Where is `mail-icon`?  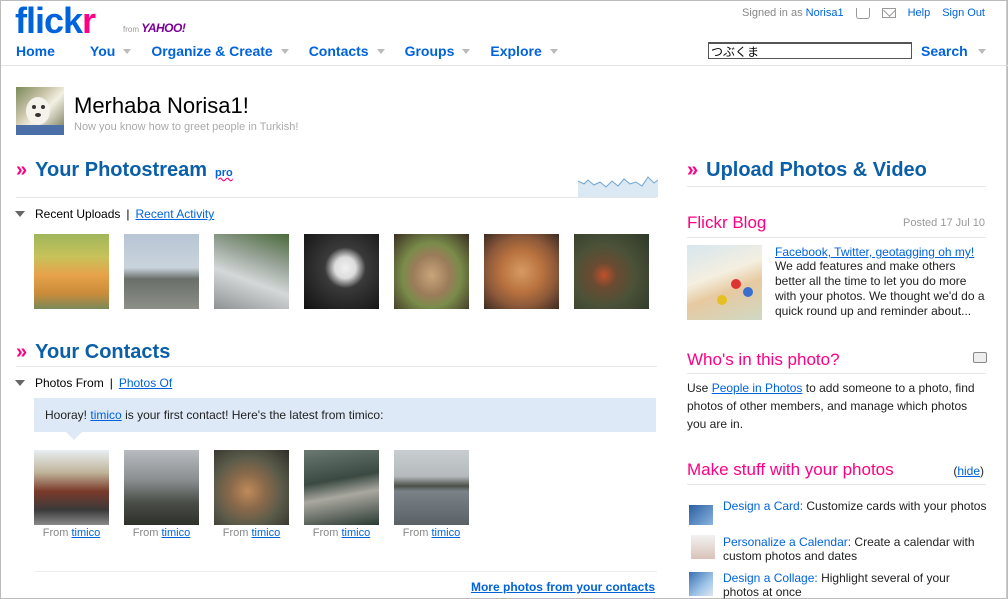
mail-icon is located at coordinates (888, 13).